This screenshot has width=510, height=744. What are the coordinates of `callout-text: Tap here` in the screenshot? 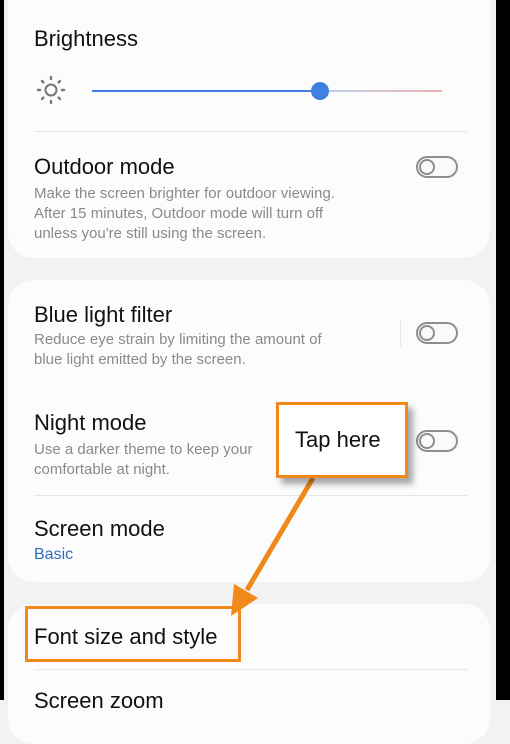 It's located at (338, 439).